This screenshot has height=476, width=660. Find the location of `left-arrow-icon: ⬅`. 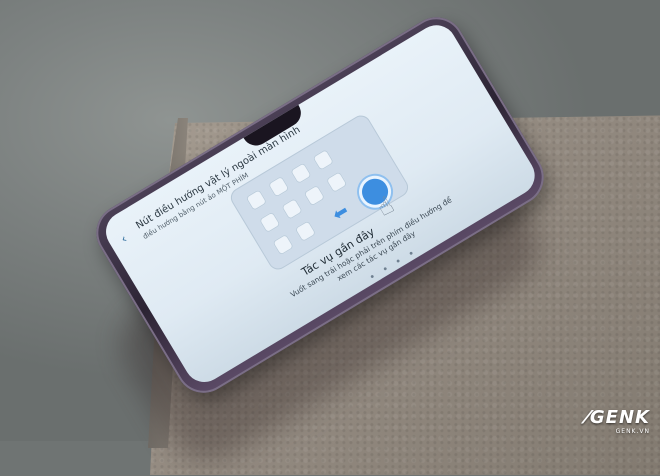

left-arrow-icon: ⬅ is located at coordinates (340, 213).